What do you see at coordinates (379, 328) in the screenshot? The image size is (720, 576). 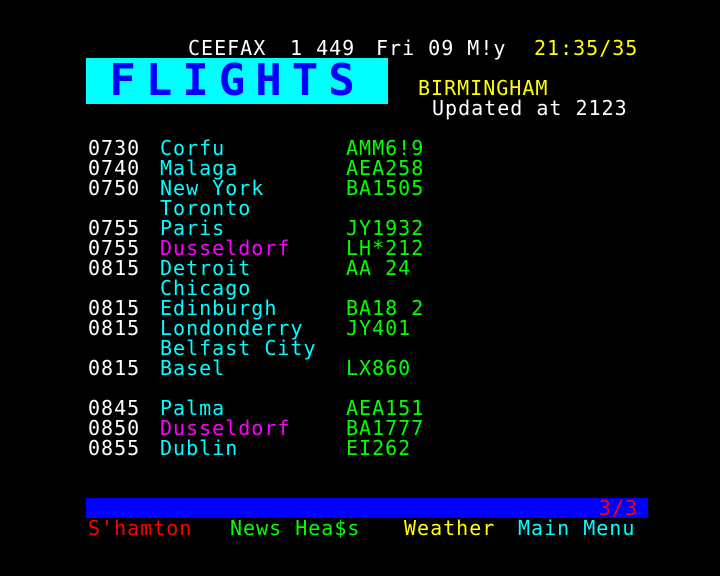 I see `flight-number: JY401` at bounding box center [379, 328].